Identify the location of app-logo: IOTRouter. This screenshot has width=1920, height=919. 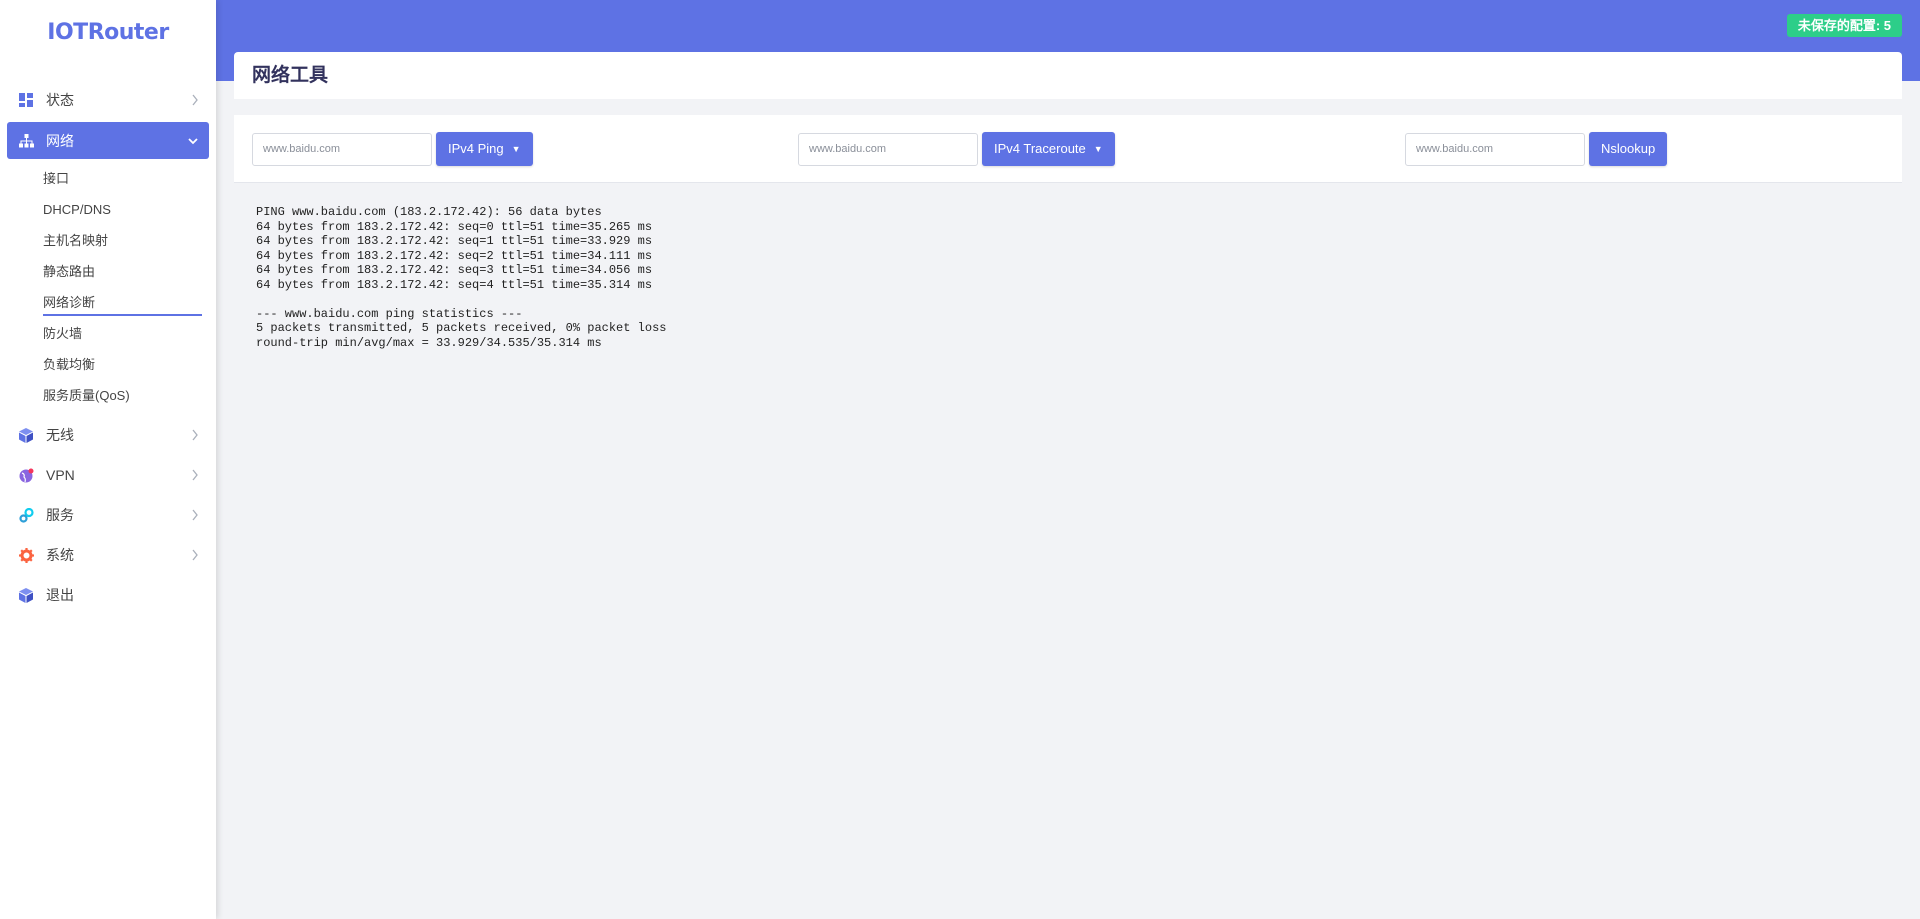
(108, 32).